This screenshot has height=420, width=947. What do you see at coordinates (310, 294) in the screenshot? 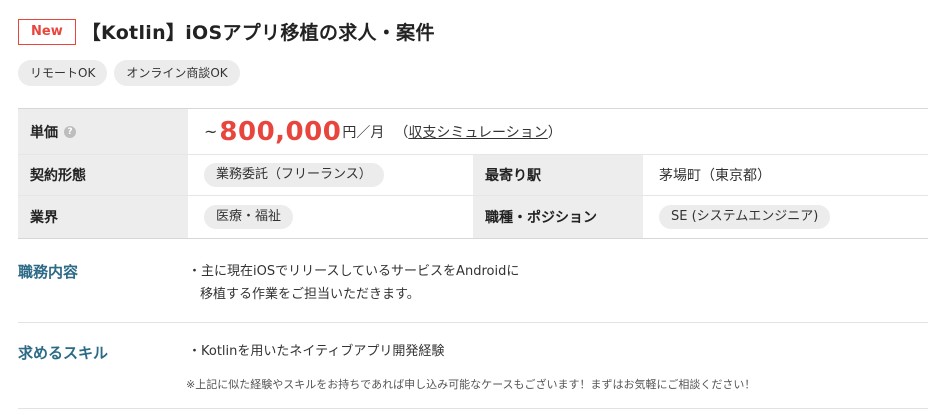
I see `duties-line-2: 移植する作業をご担当いただきます。` at bounding box center [310, 294].